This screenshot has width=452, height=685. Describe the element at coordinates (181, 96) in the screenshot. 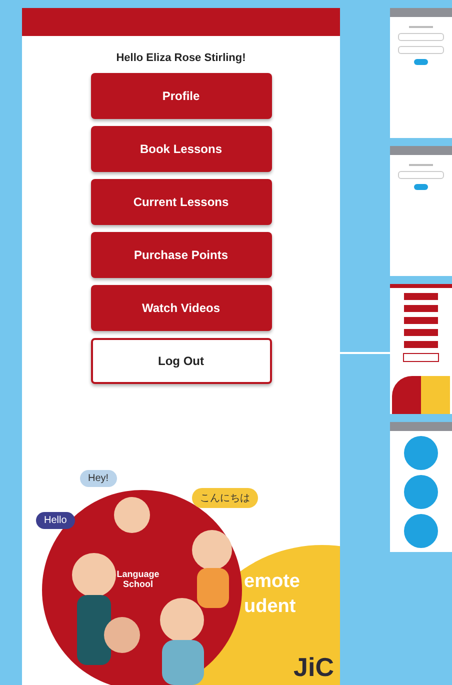

I see `menu-button: Profile` at that location.